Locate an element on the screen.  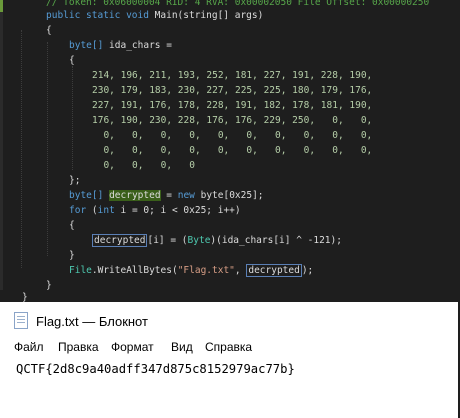
menu-file: Файл is located at coordinates (29, 347).